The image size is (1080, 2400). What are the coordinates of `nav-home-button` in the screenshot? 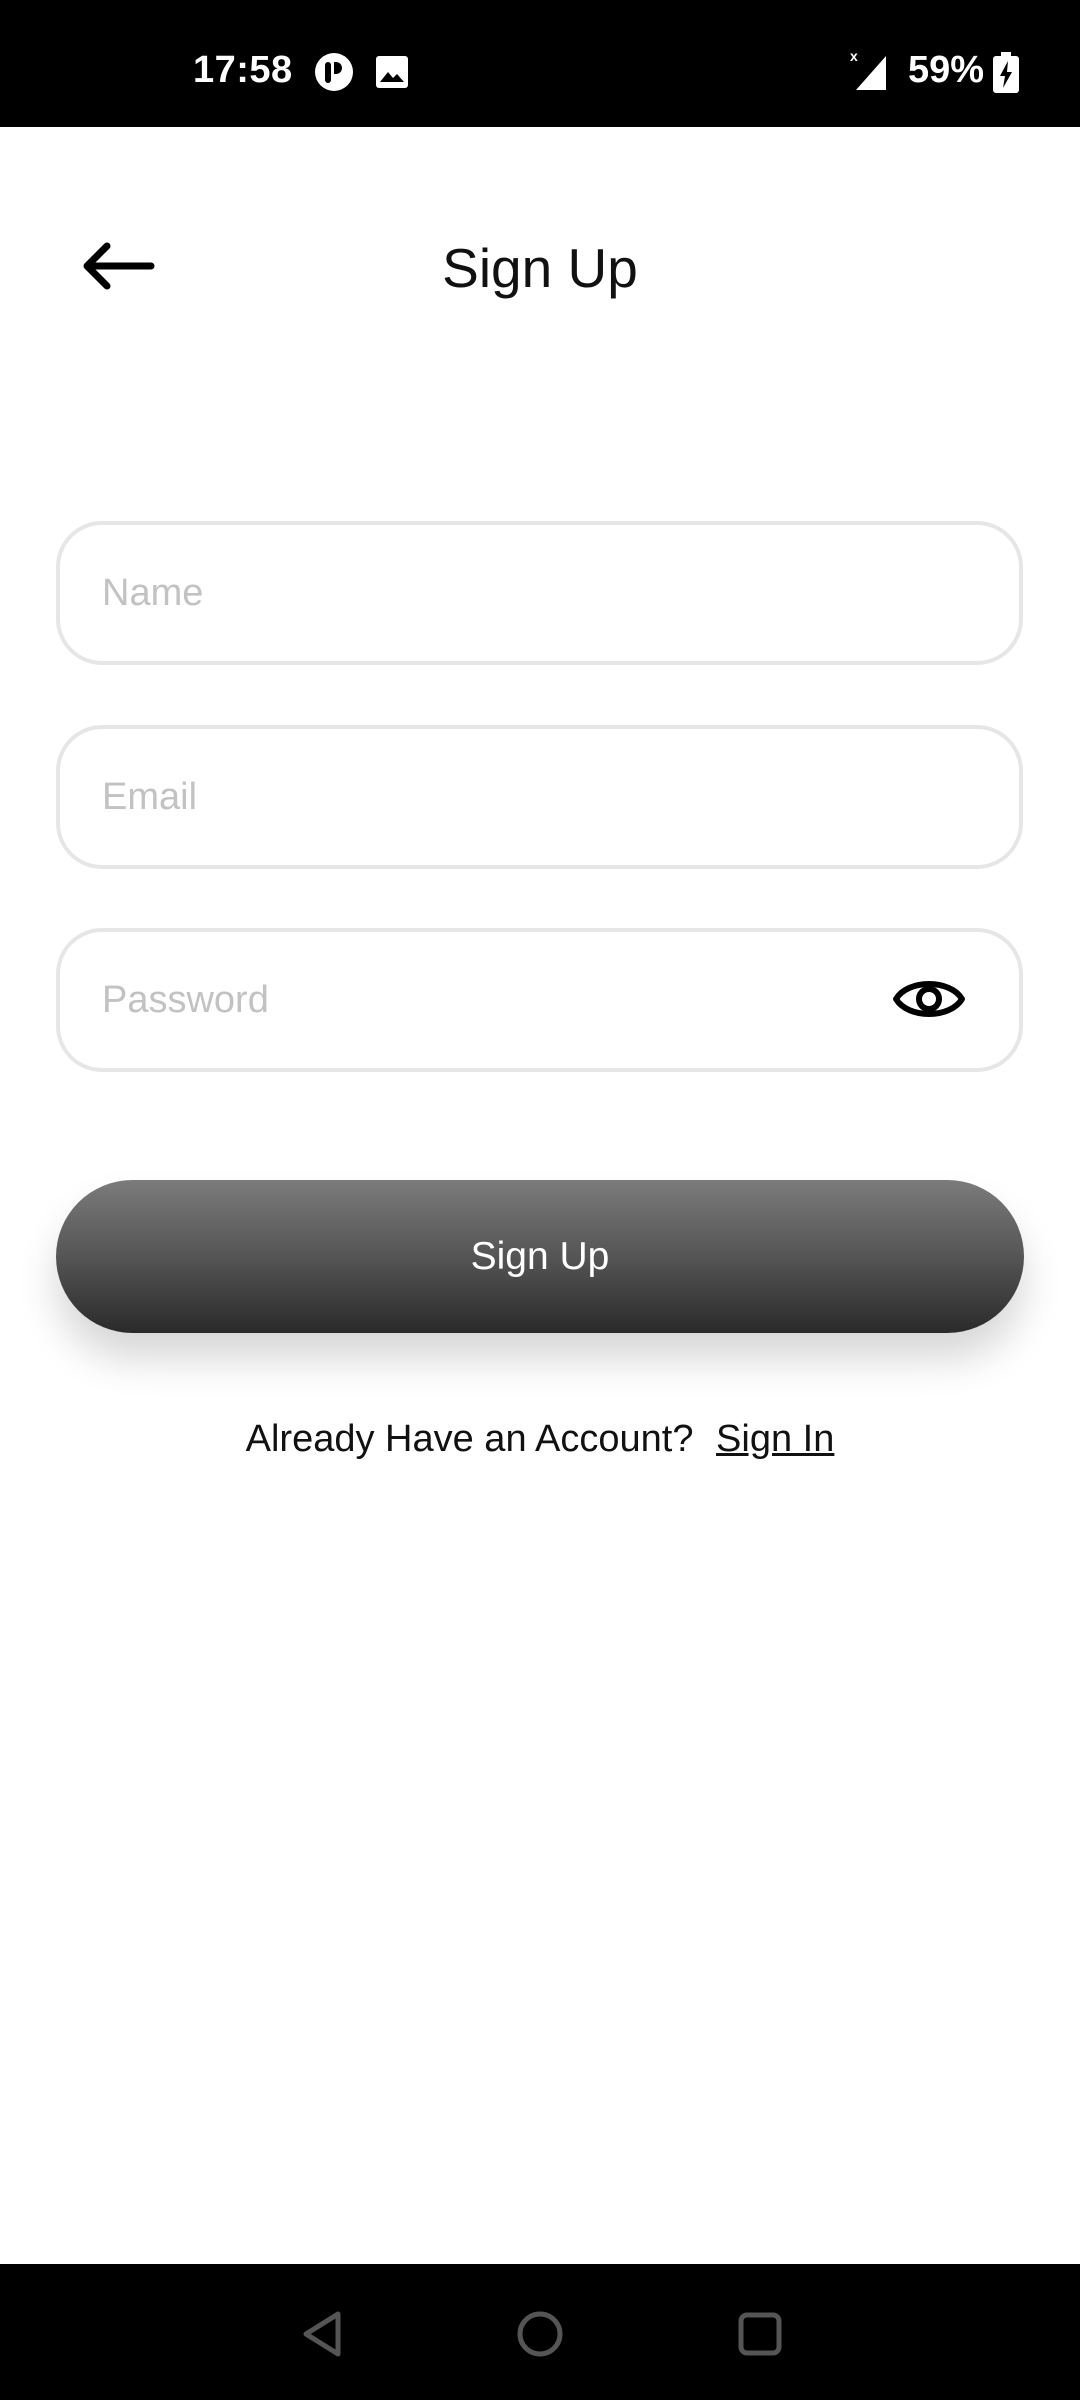 It's located at (540, 2334).